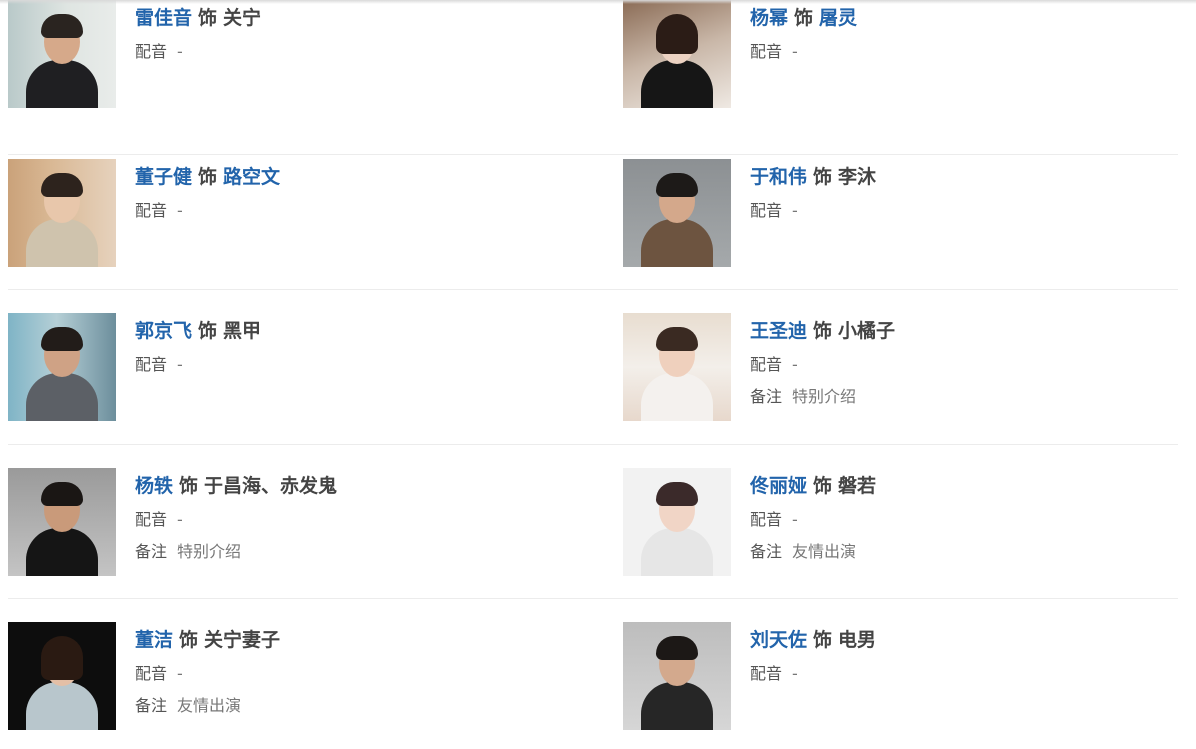  I want to click on top-shadow, so click(598, 2).